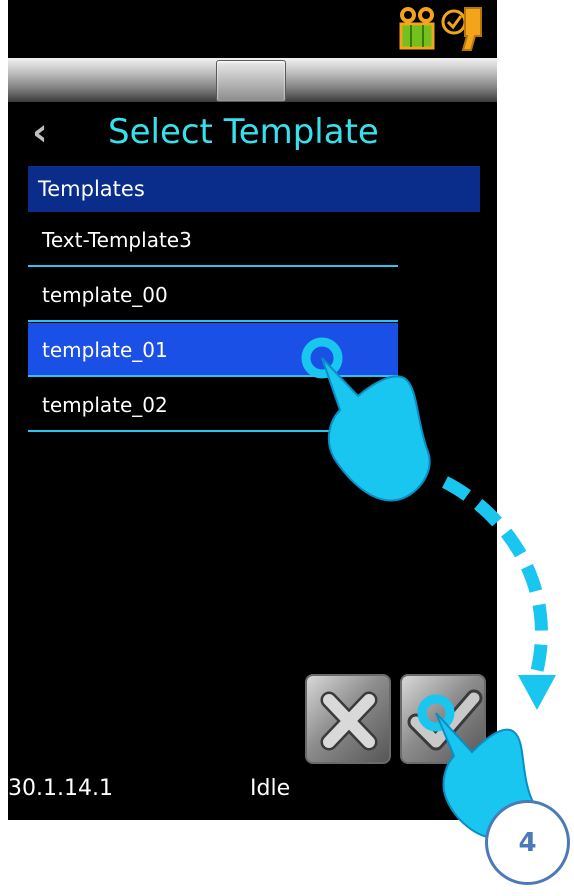 Image resolution: width=574 pixels, height=896 pixels. Describe the element at coordinates (537, 692) in the screenshot. I see `arrow-head-icon` at that location.